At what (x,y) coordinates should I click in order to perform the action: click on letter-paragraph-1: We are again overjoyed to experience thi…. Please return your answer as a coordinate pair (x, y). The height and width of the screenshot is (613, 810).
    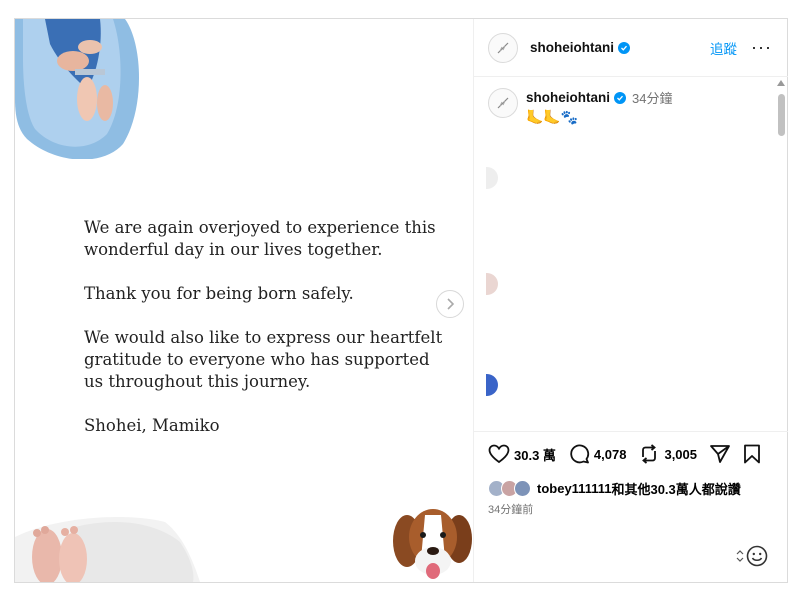
    Looking at the image, I should click on (260, 238).